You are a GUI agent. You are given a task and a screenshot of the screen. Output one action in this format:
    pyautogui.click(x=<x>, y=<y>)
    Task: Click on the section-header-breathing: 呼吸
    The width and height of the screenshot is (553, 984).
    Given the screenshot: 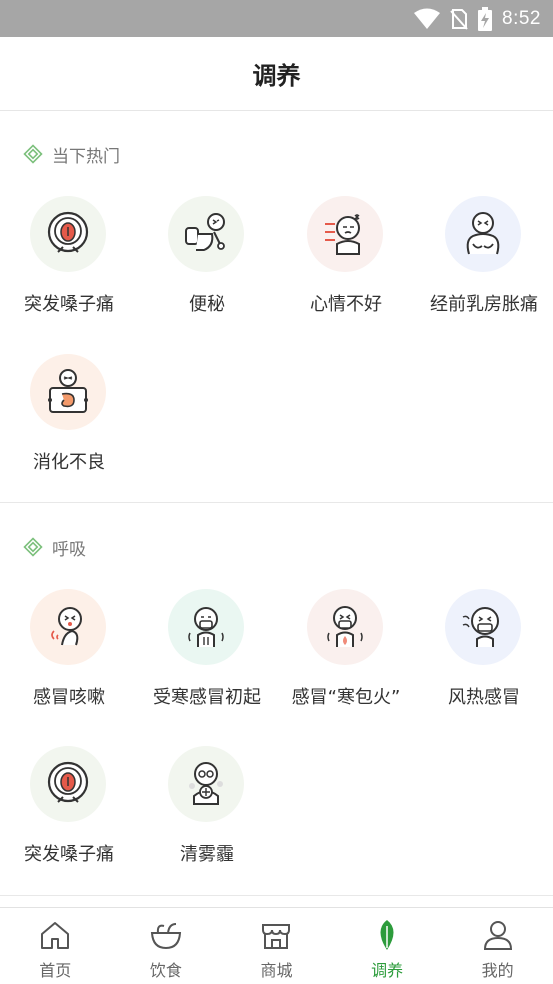 What is the action you would take?
    pyautogui.click(x=54, y=547)
    